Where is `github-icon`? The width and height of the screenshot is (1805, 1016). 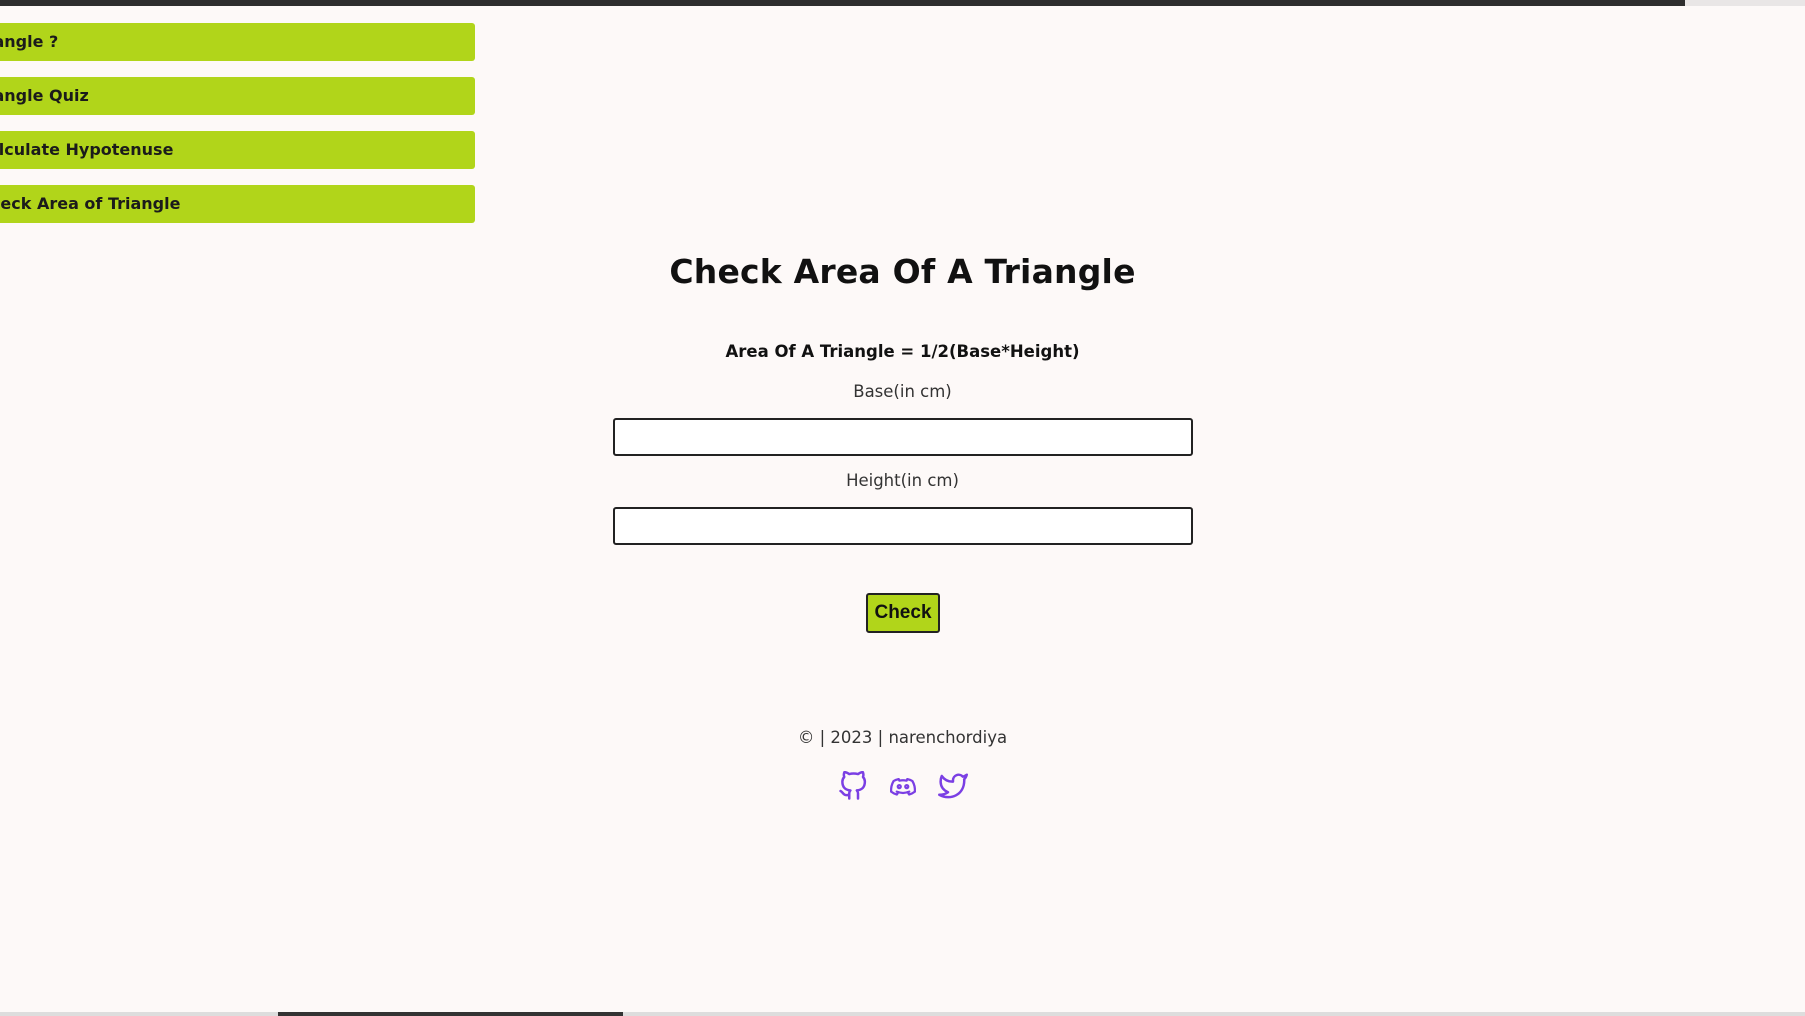 github-icon is located at coordinates (852, 785).